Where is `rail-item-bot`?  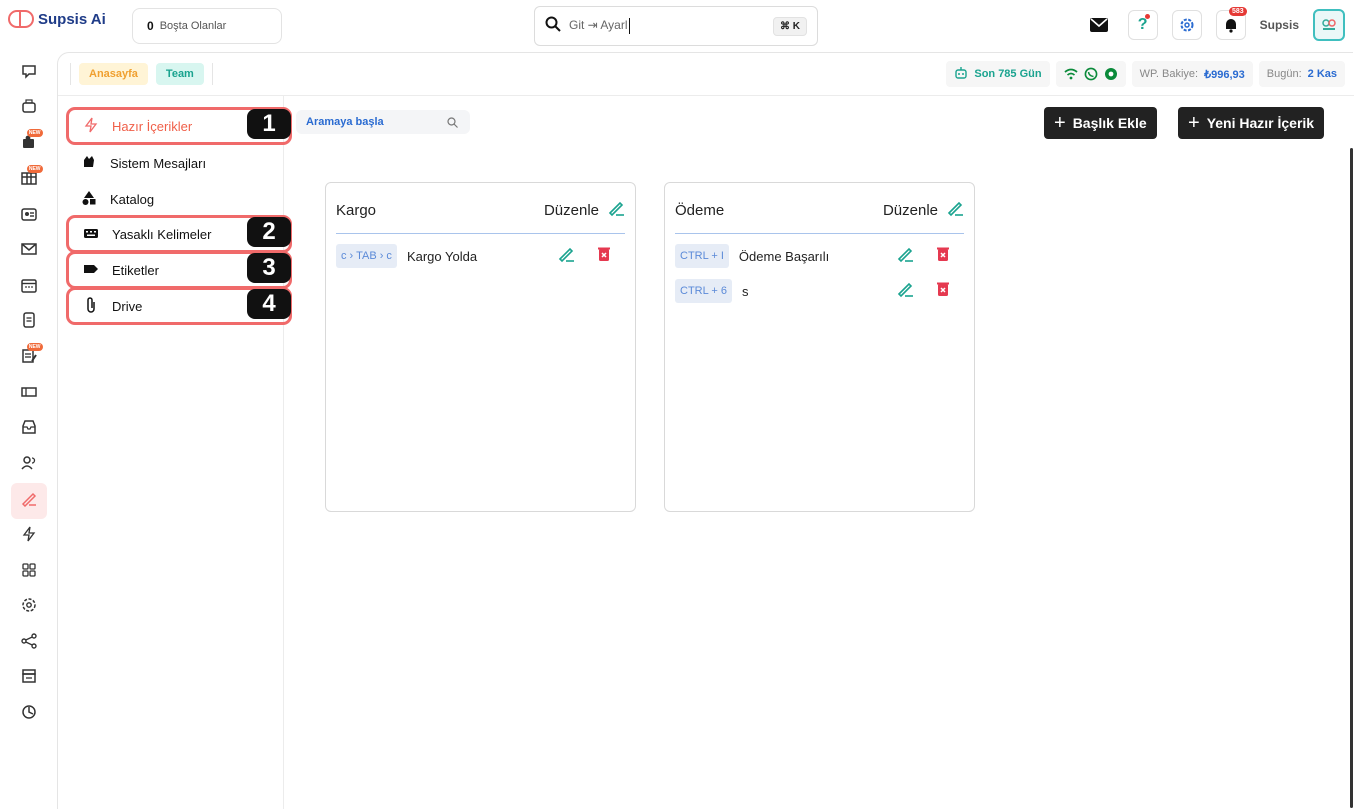 rail-item-bot is located at coordinates (29, 110).